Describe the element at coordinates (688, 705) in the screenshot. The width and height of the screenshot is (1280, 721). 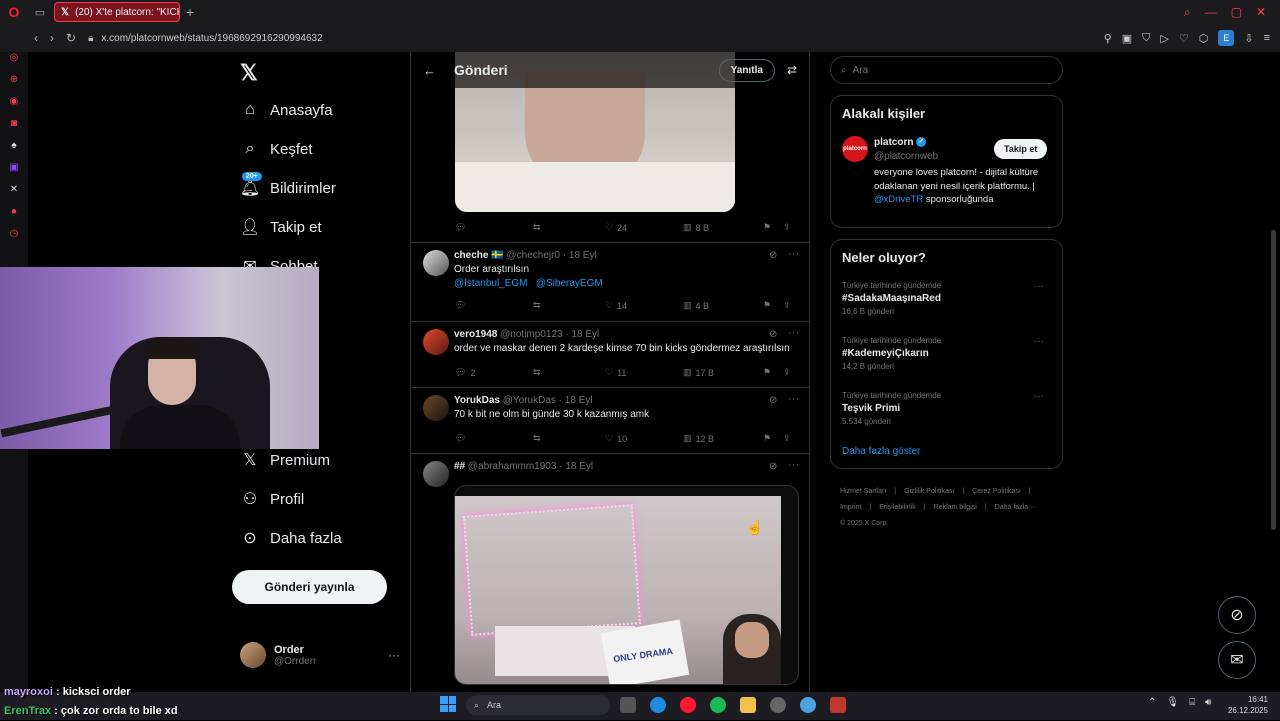
I see `opera-icon` at that location.